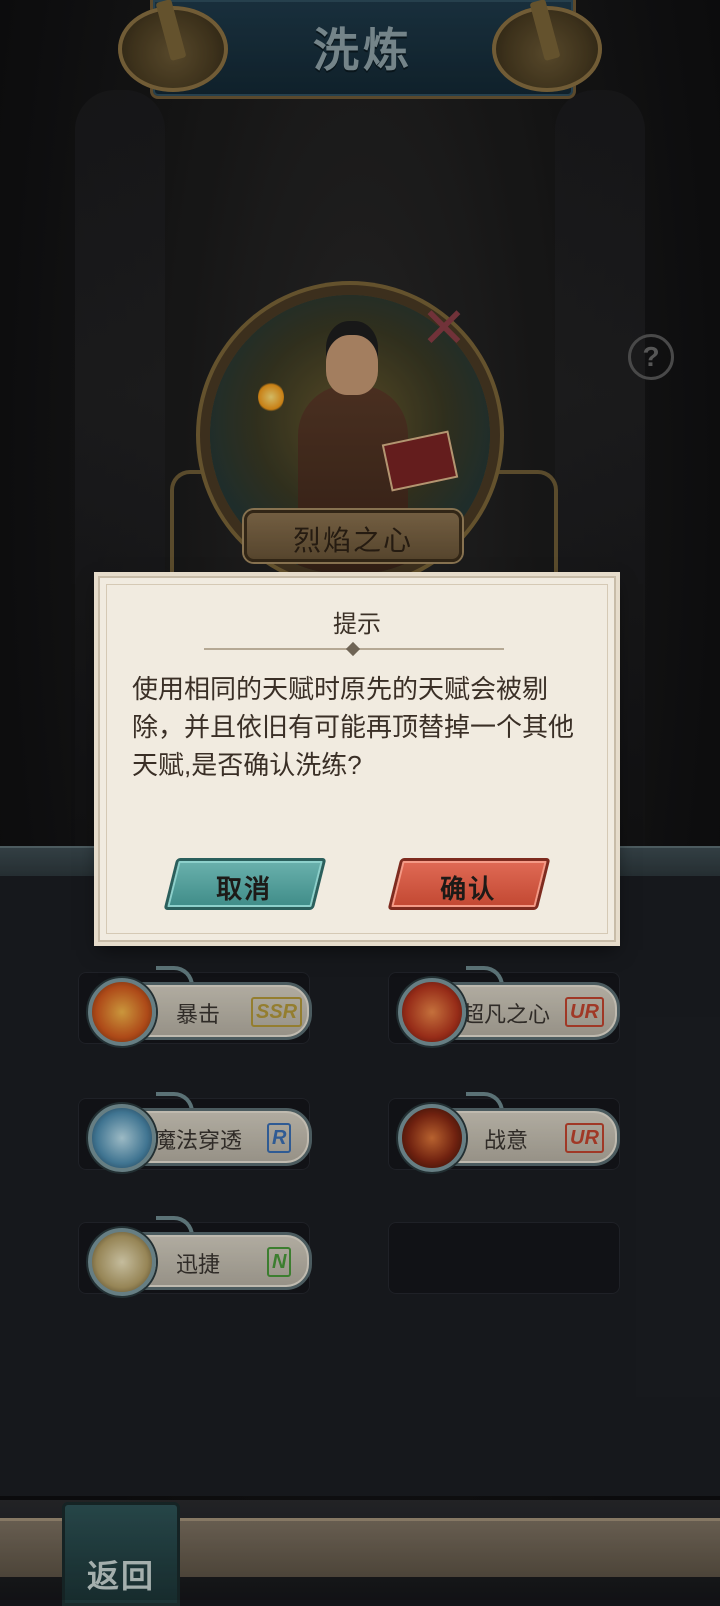 This screenshot has height=1606, width=720. What do you see at coordinates (468, 889) in the screenshot?
I see `confirm-label: 确认` at bounding box center [468, 889].